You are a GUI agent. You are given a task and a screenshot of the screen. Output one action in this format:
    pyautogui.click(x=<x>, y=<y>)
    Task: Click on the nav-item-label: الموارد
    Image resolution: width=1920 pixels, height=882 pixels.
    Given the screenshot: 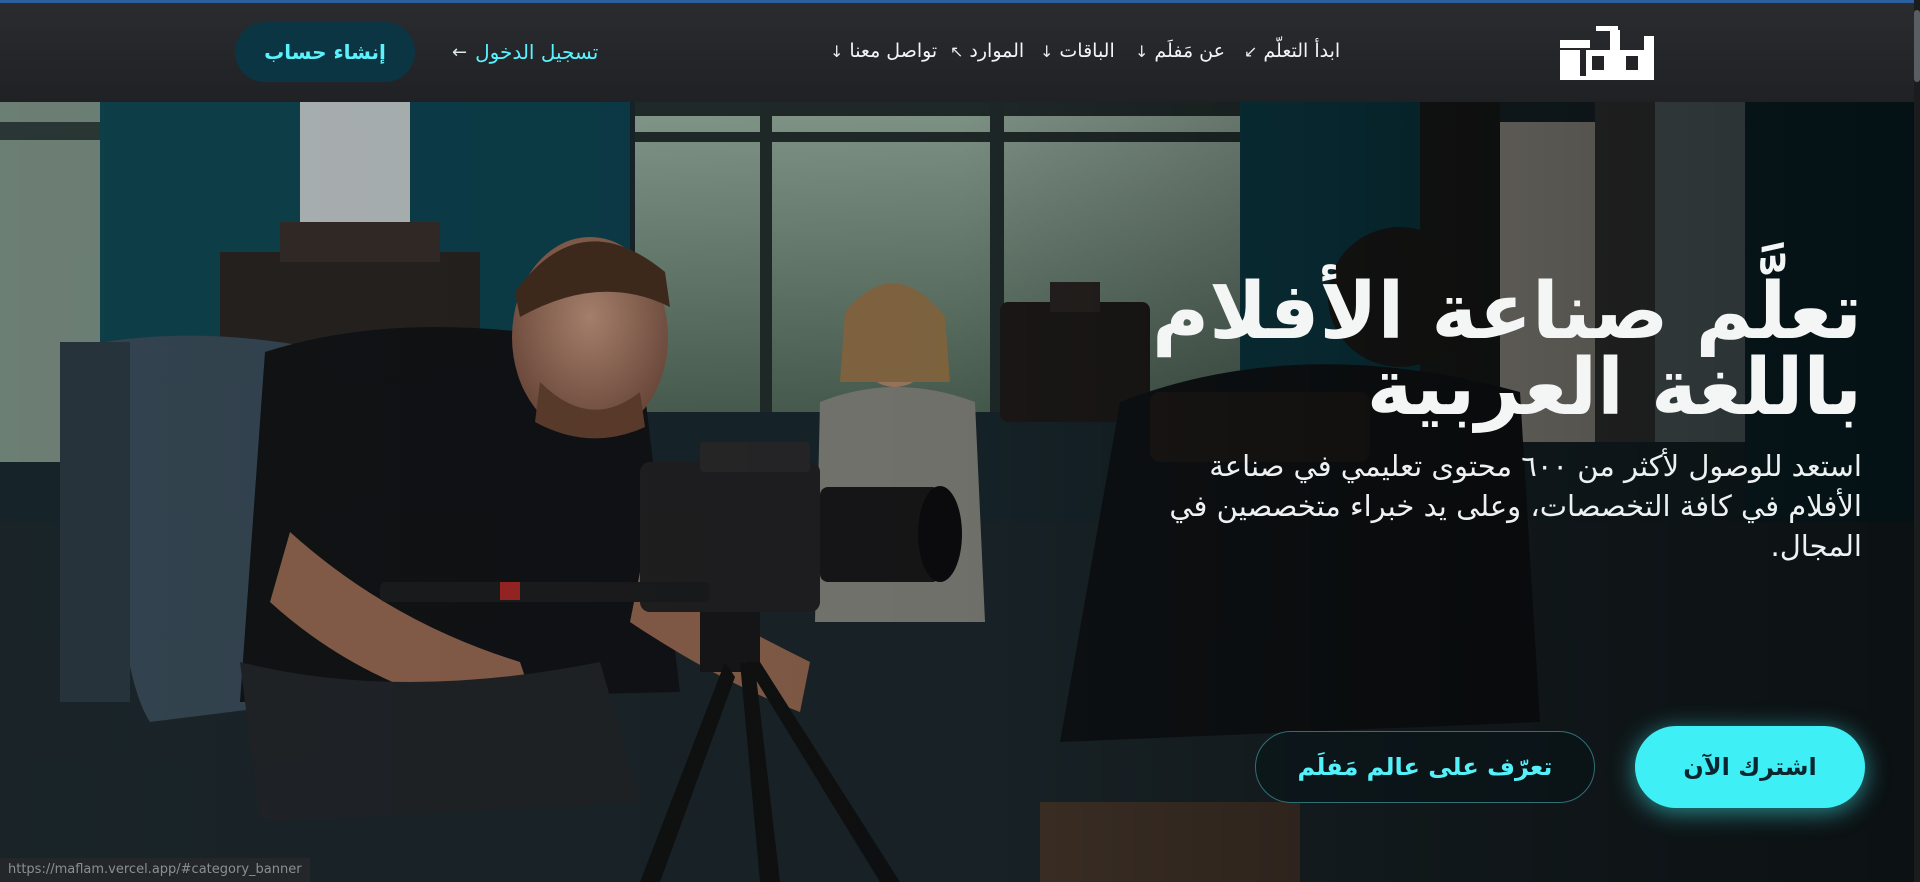 What is the action you would take?
    pyautogui.click(x=997, y=51)
    